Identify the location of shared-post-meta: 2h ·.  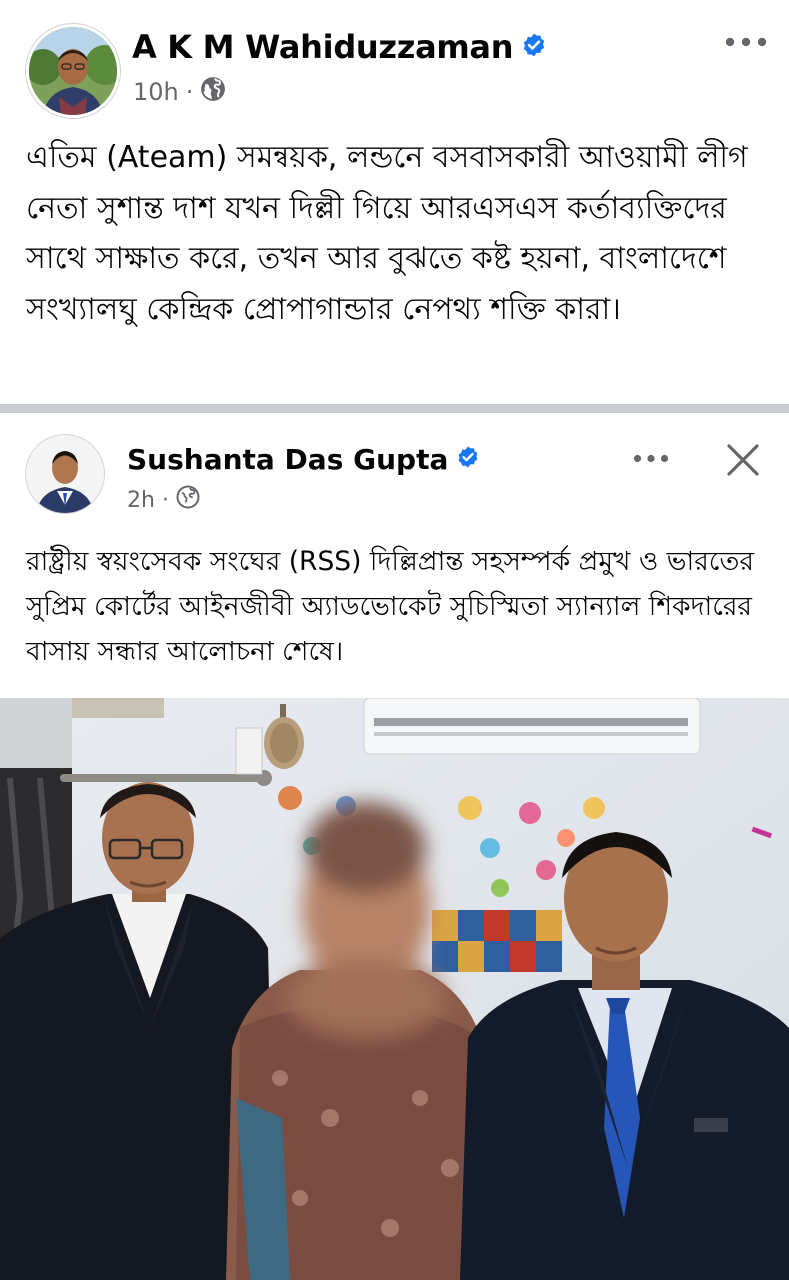
(163, 500).